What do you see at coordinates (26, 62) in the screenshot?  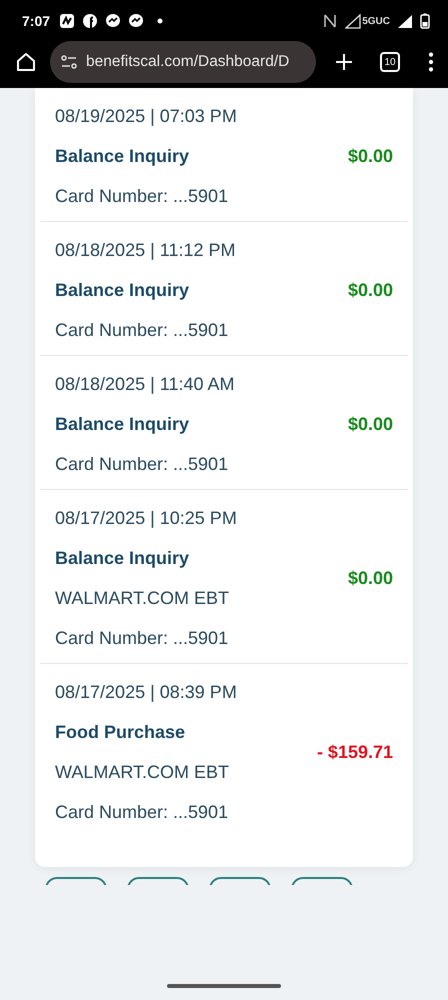 I see `home-icon` at bounding box center [26, 62].